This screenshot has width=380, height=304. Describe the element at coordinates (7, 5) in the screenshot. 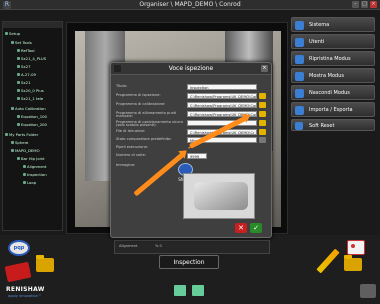

I see `app-icon: R` at that location.